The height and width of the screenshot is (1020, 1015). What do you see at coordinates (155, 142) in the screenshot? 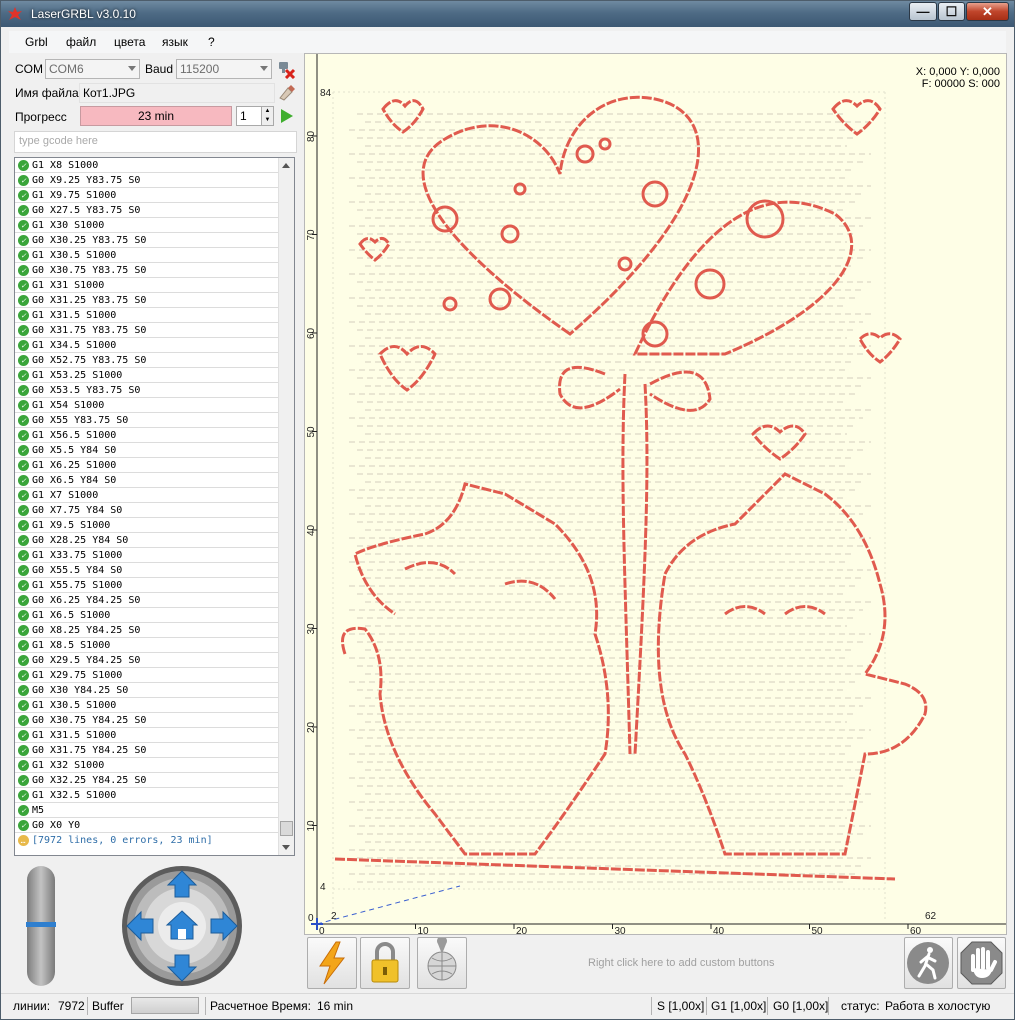
I see `gcode-command-input: type gcode here` at bounding box center [155, 142].